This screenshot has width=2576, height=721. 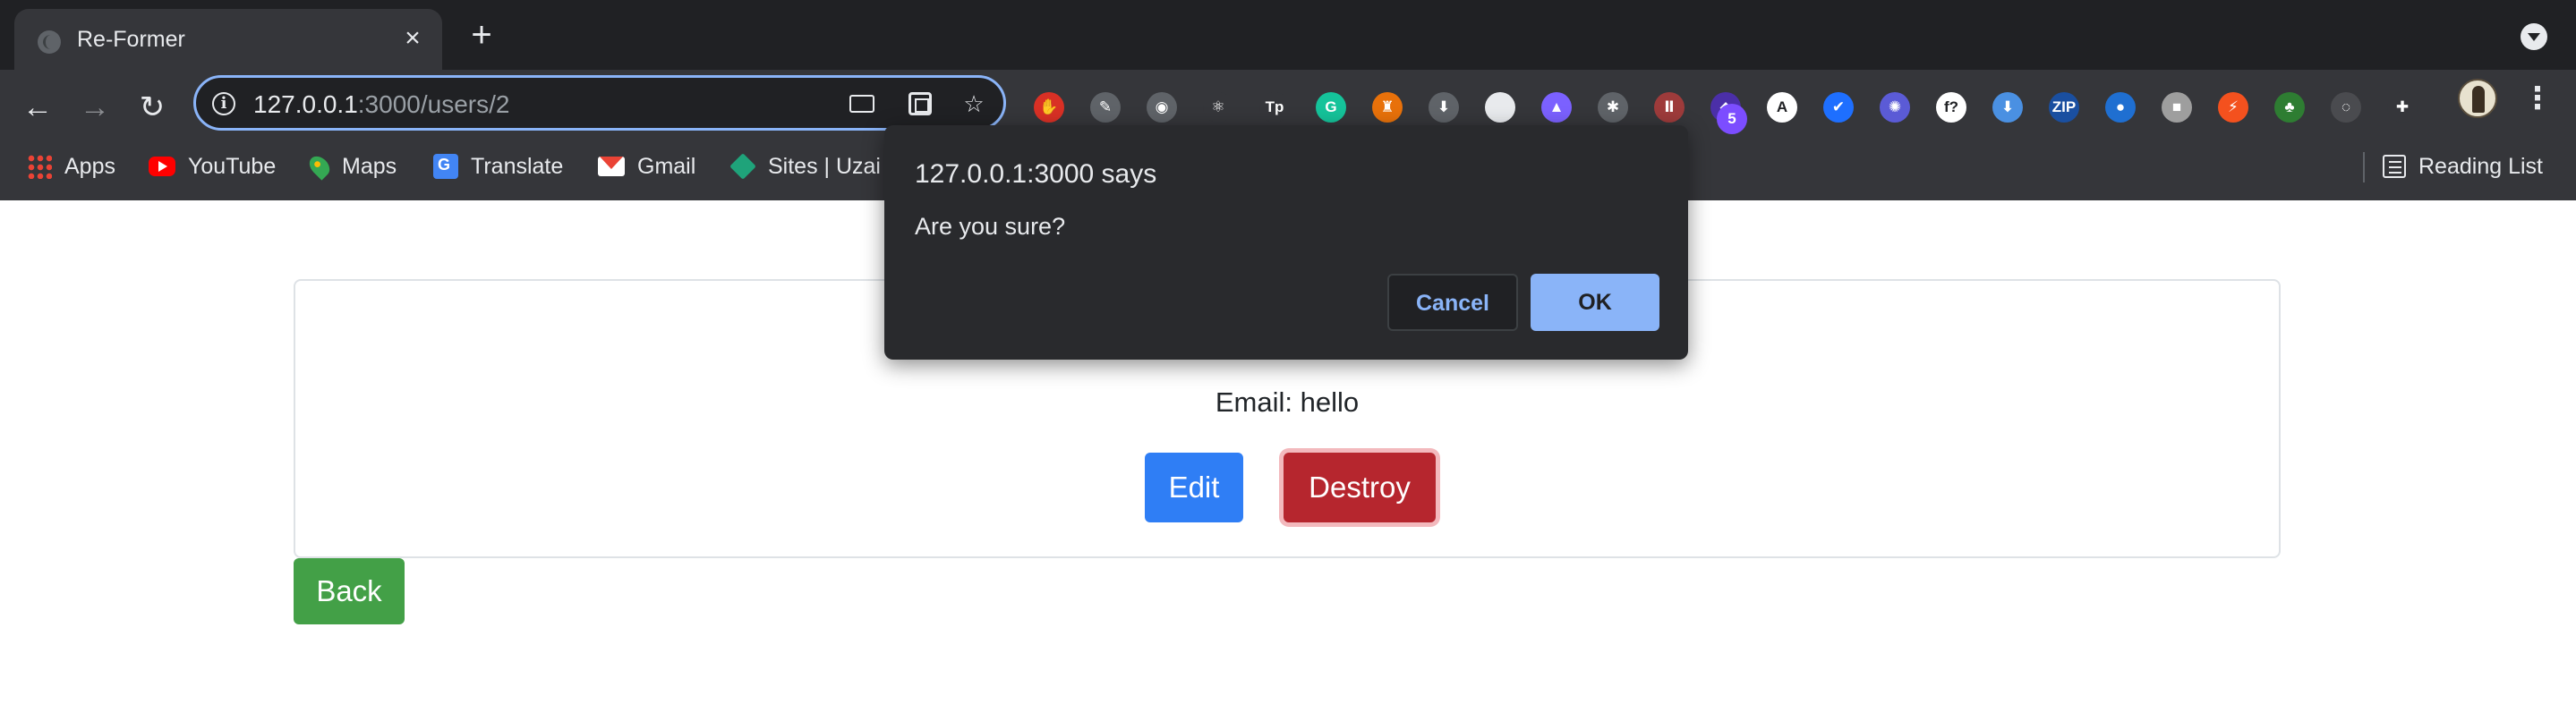 What do you see at coordinates (152, 107) in the screenshot?
I see `reload-icon: ↻` at bounding box center [152, 107].